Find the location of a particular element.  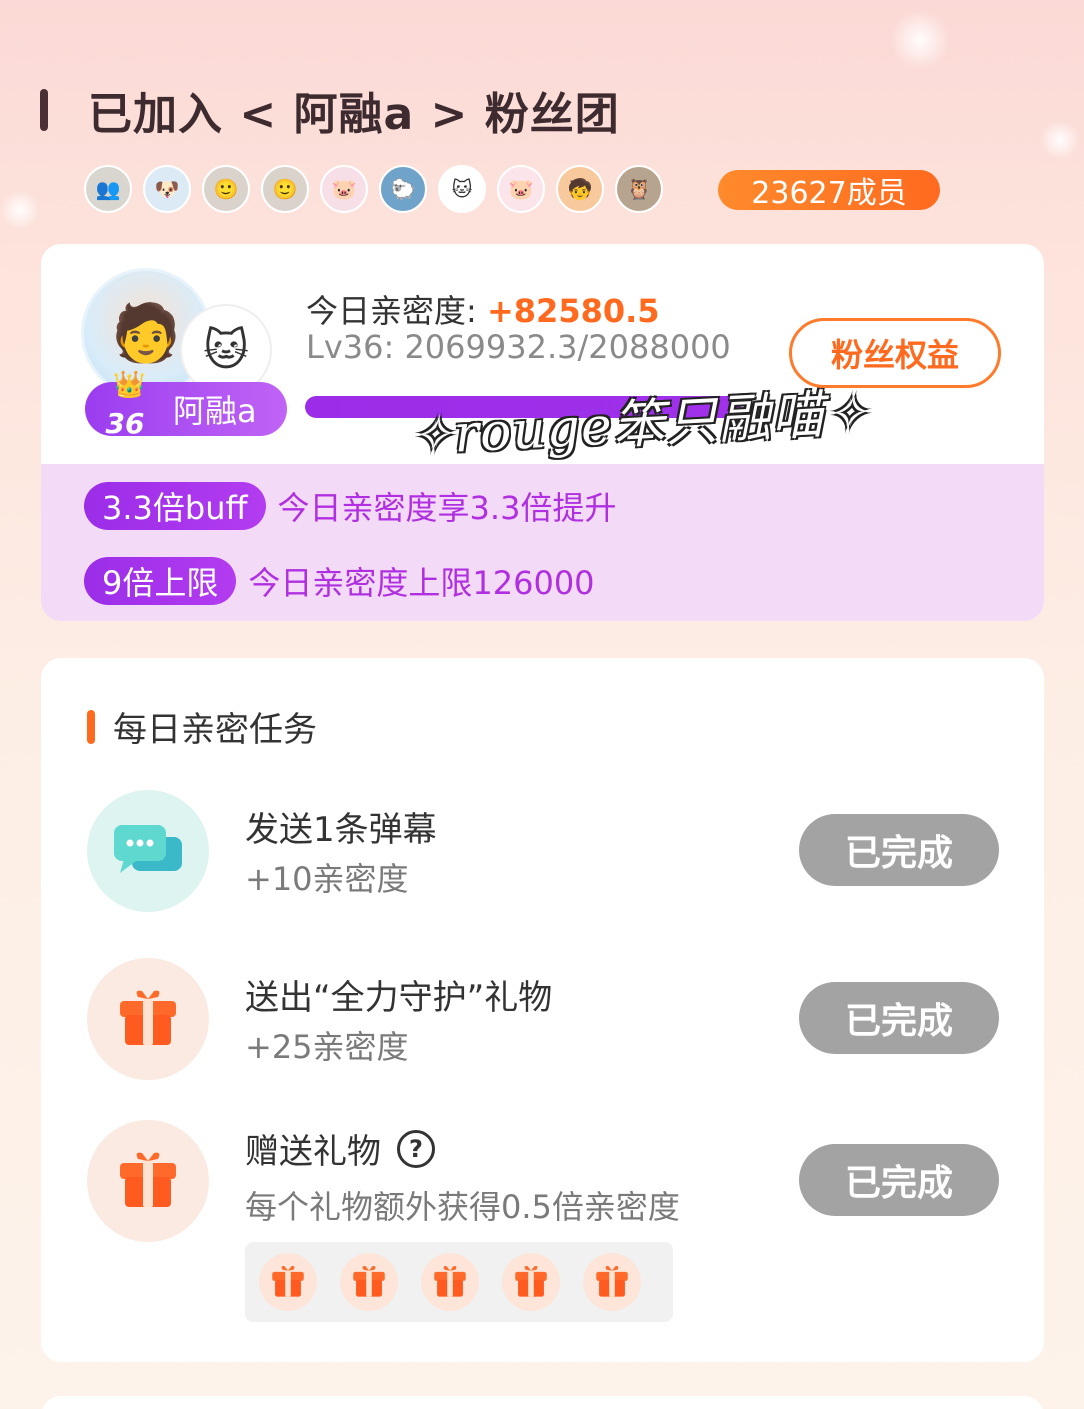

gift-progress-tray is located at coordinates (459, 1282).